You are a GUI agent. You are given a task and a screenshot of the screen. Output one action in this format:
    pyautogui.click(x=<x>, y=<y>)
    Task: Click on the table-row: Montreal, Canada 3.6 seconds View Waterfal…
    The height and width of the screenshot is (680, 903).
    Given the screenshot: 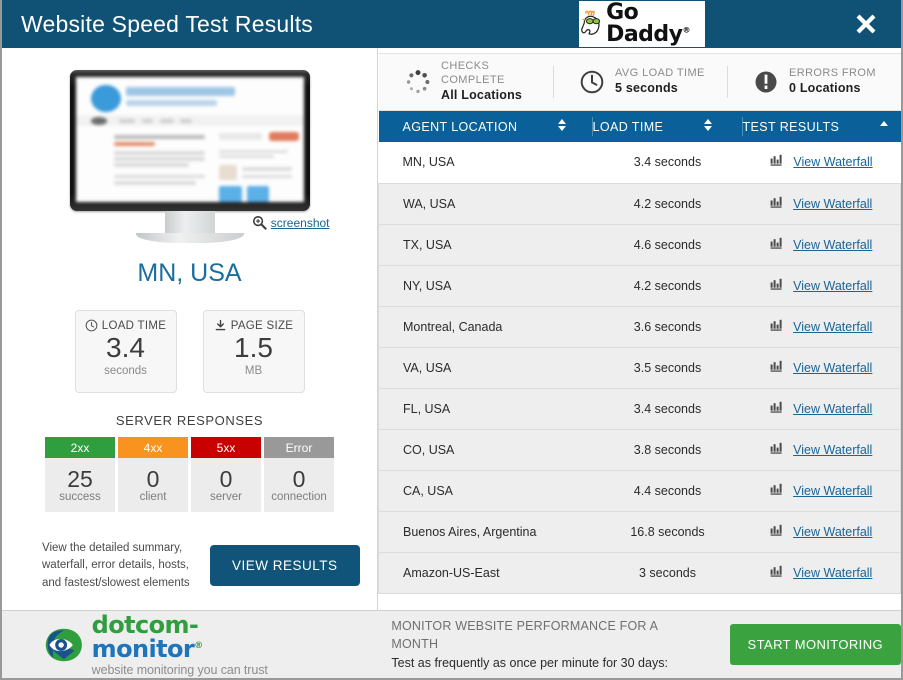 What is the action you would take?
    pyautogui.click(x=639, y=326)
    